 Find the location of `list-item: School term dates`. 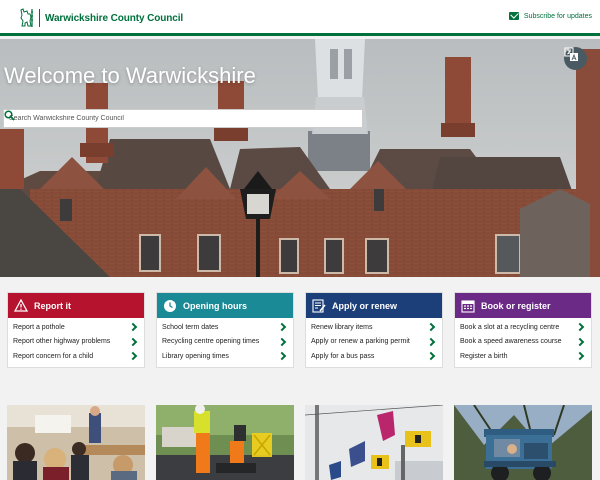

list-item: School term dates is located at coordinates (225, 327).